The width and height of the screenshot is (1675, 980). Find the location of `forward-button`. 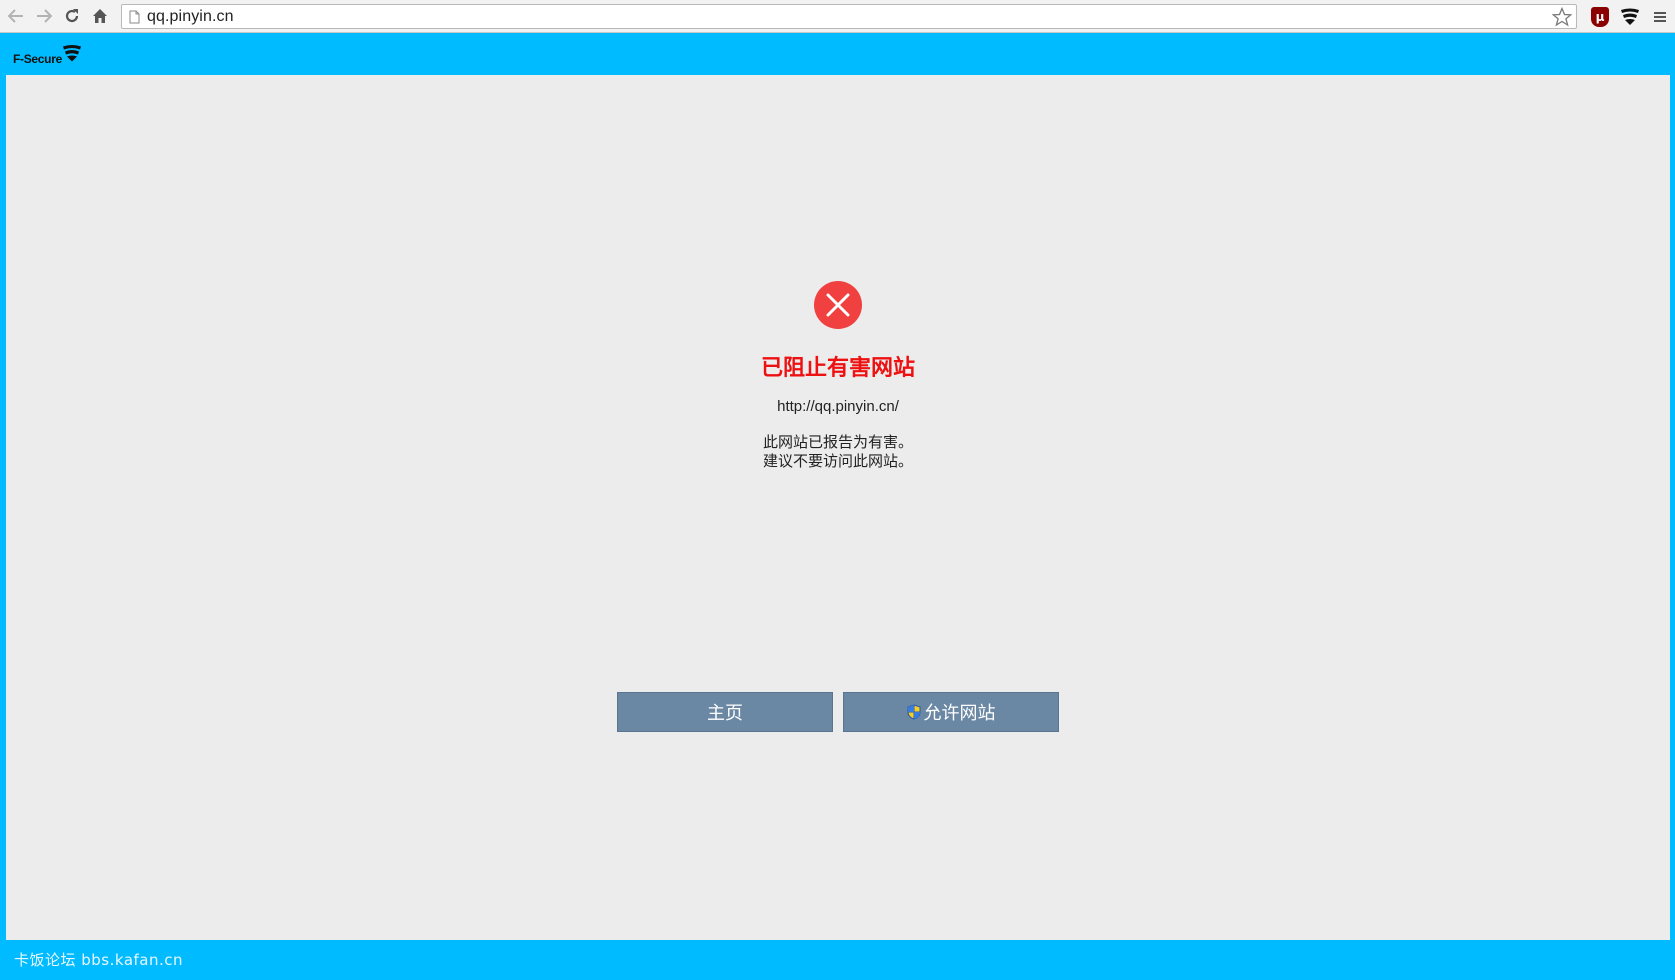

forward-button is located at coordinates (44, 16).